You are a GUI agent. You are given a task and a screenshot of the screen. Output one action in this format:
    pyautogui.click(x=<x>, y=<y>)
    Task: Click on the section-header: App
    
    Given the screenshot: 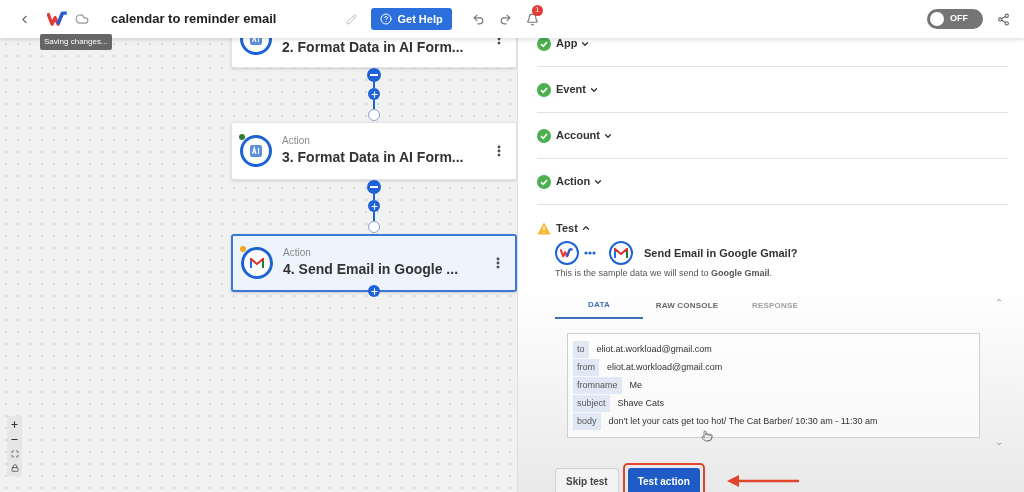 What is the action you would take?
    pyautogui.click(x=573, y=45)
    